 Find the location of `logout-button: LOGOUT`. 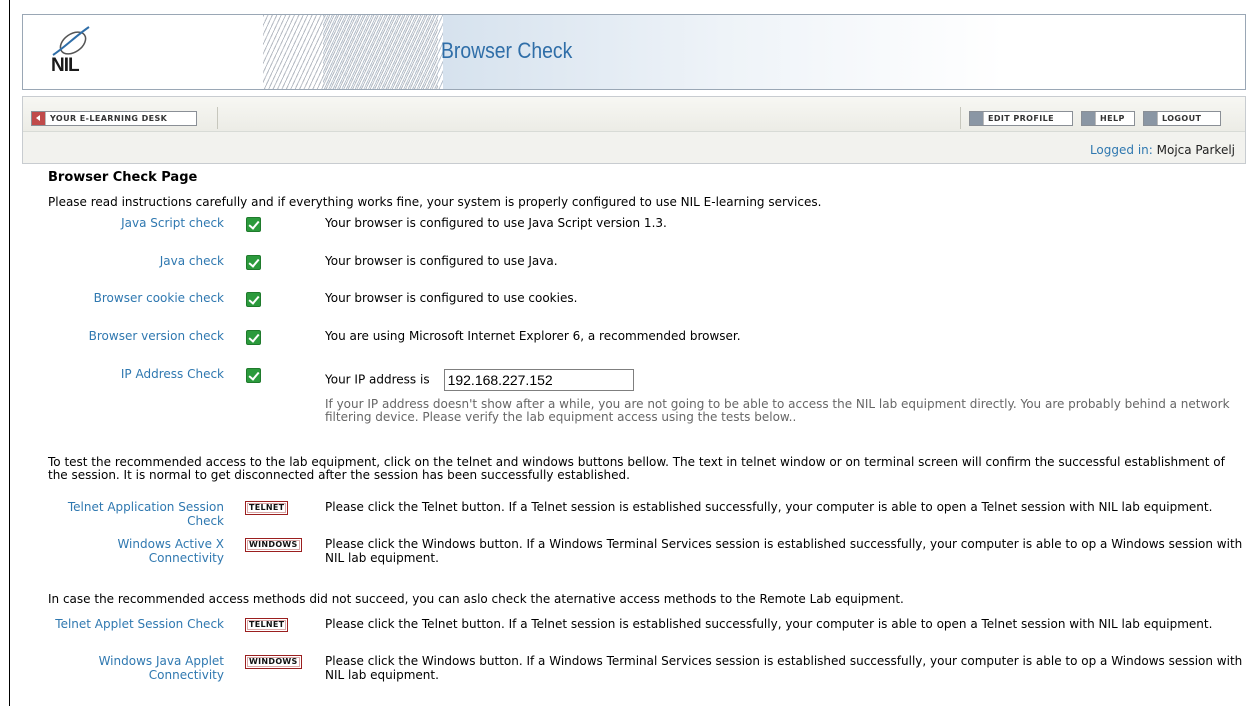

logout-button: LOGOUT is located at coordinates (1182, 118).